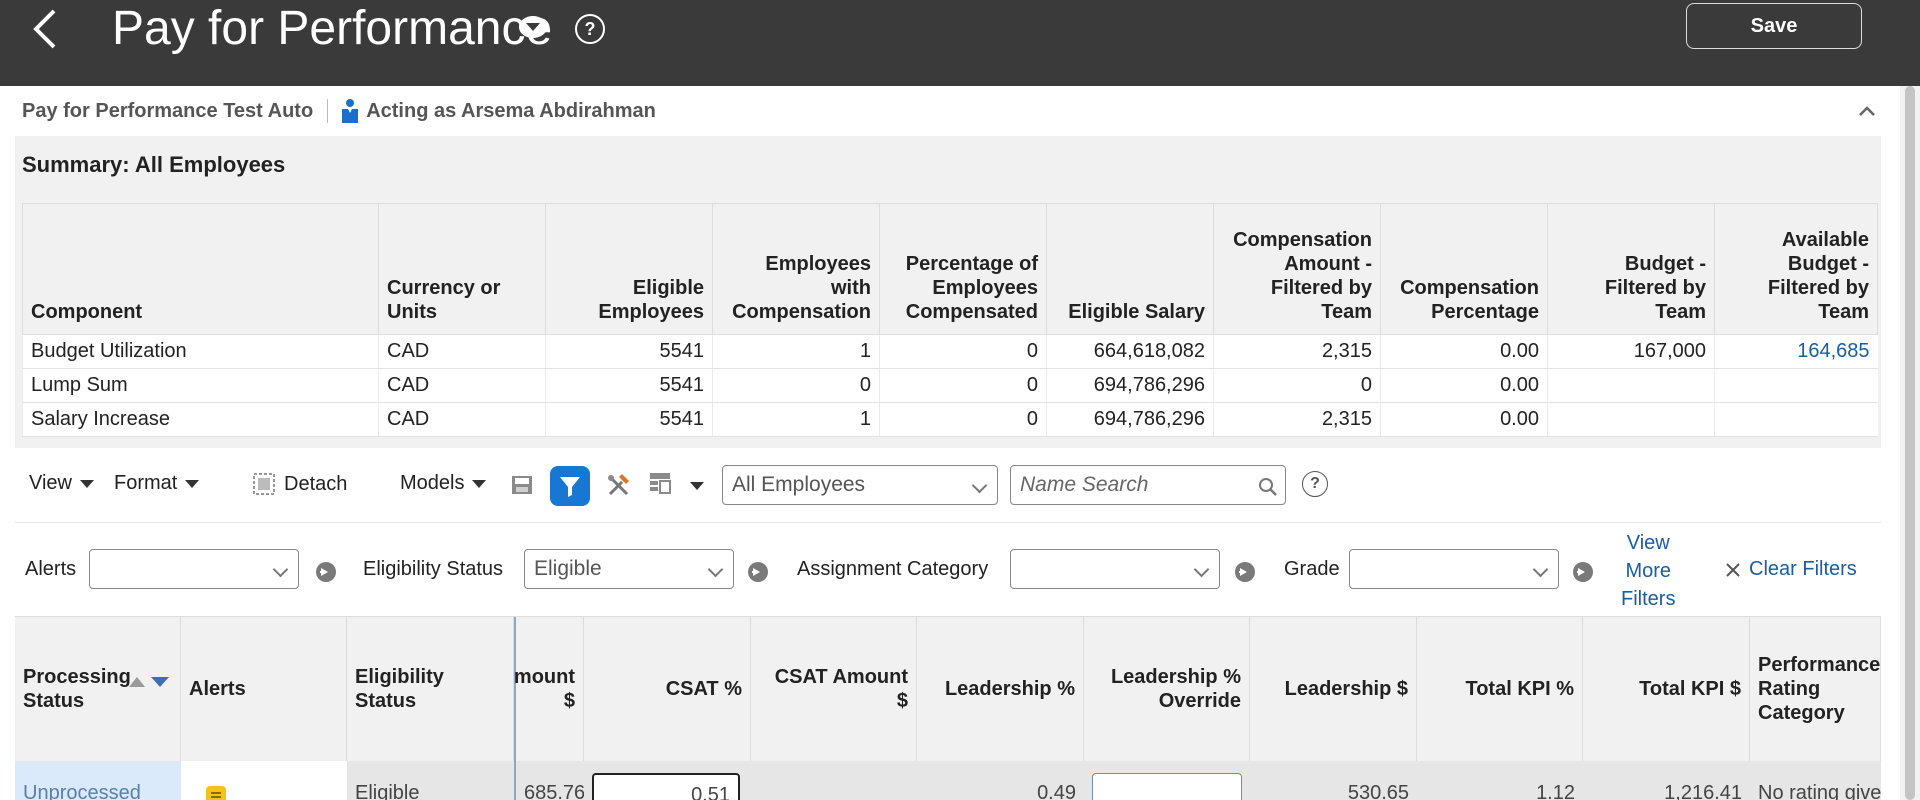  What do you see at coordinates (46, 29) in the screenshot?
I see `back-arrow-icon` at bounding box center [46, 29].